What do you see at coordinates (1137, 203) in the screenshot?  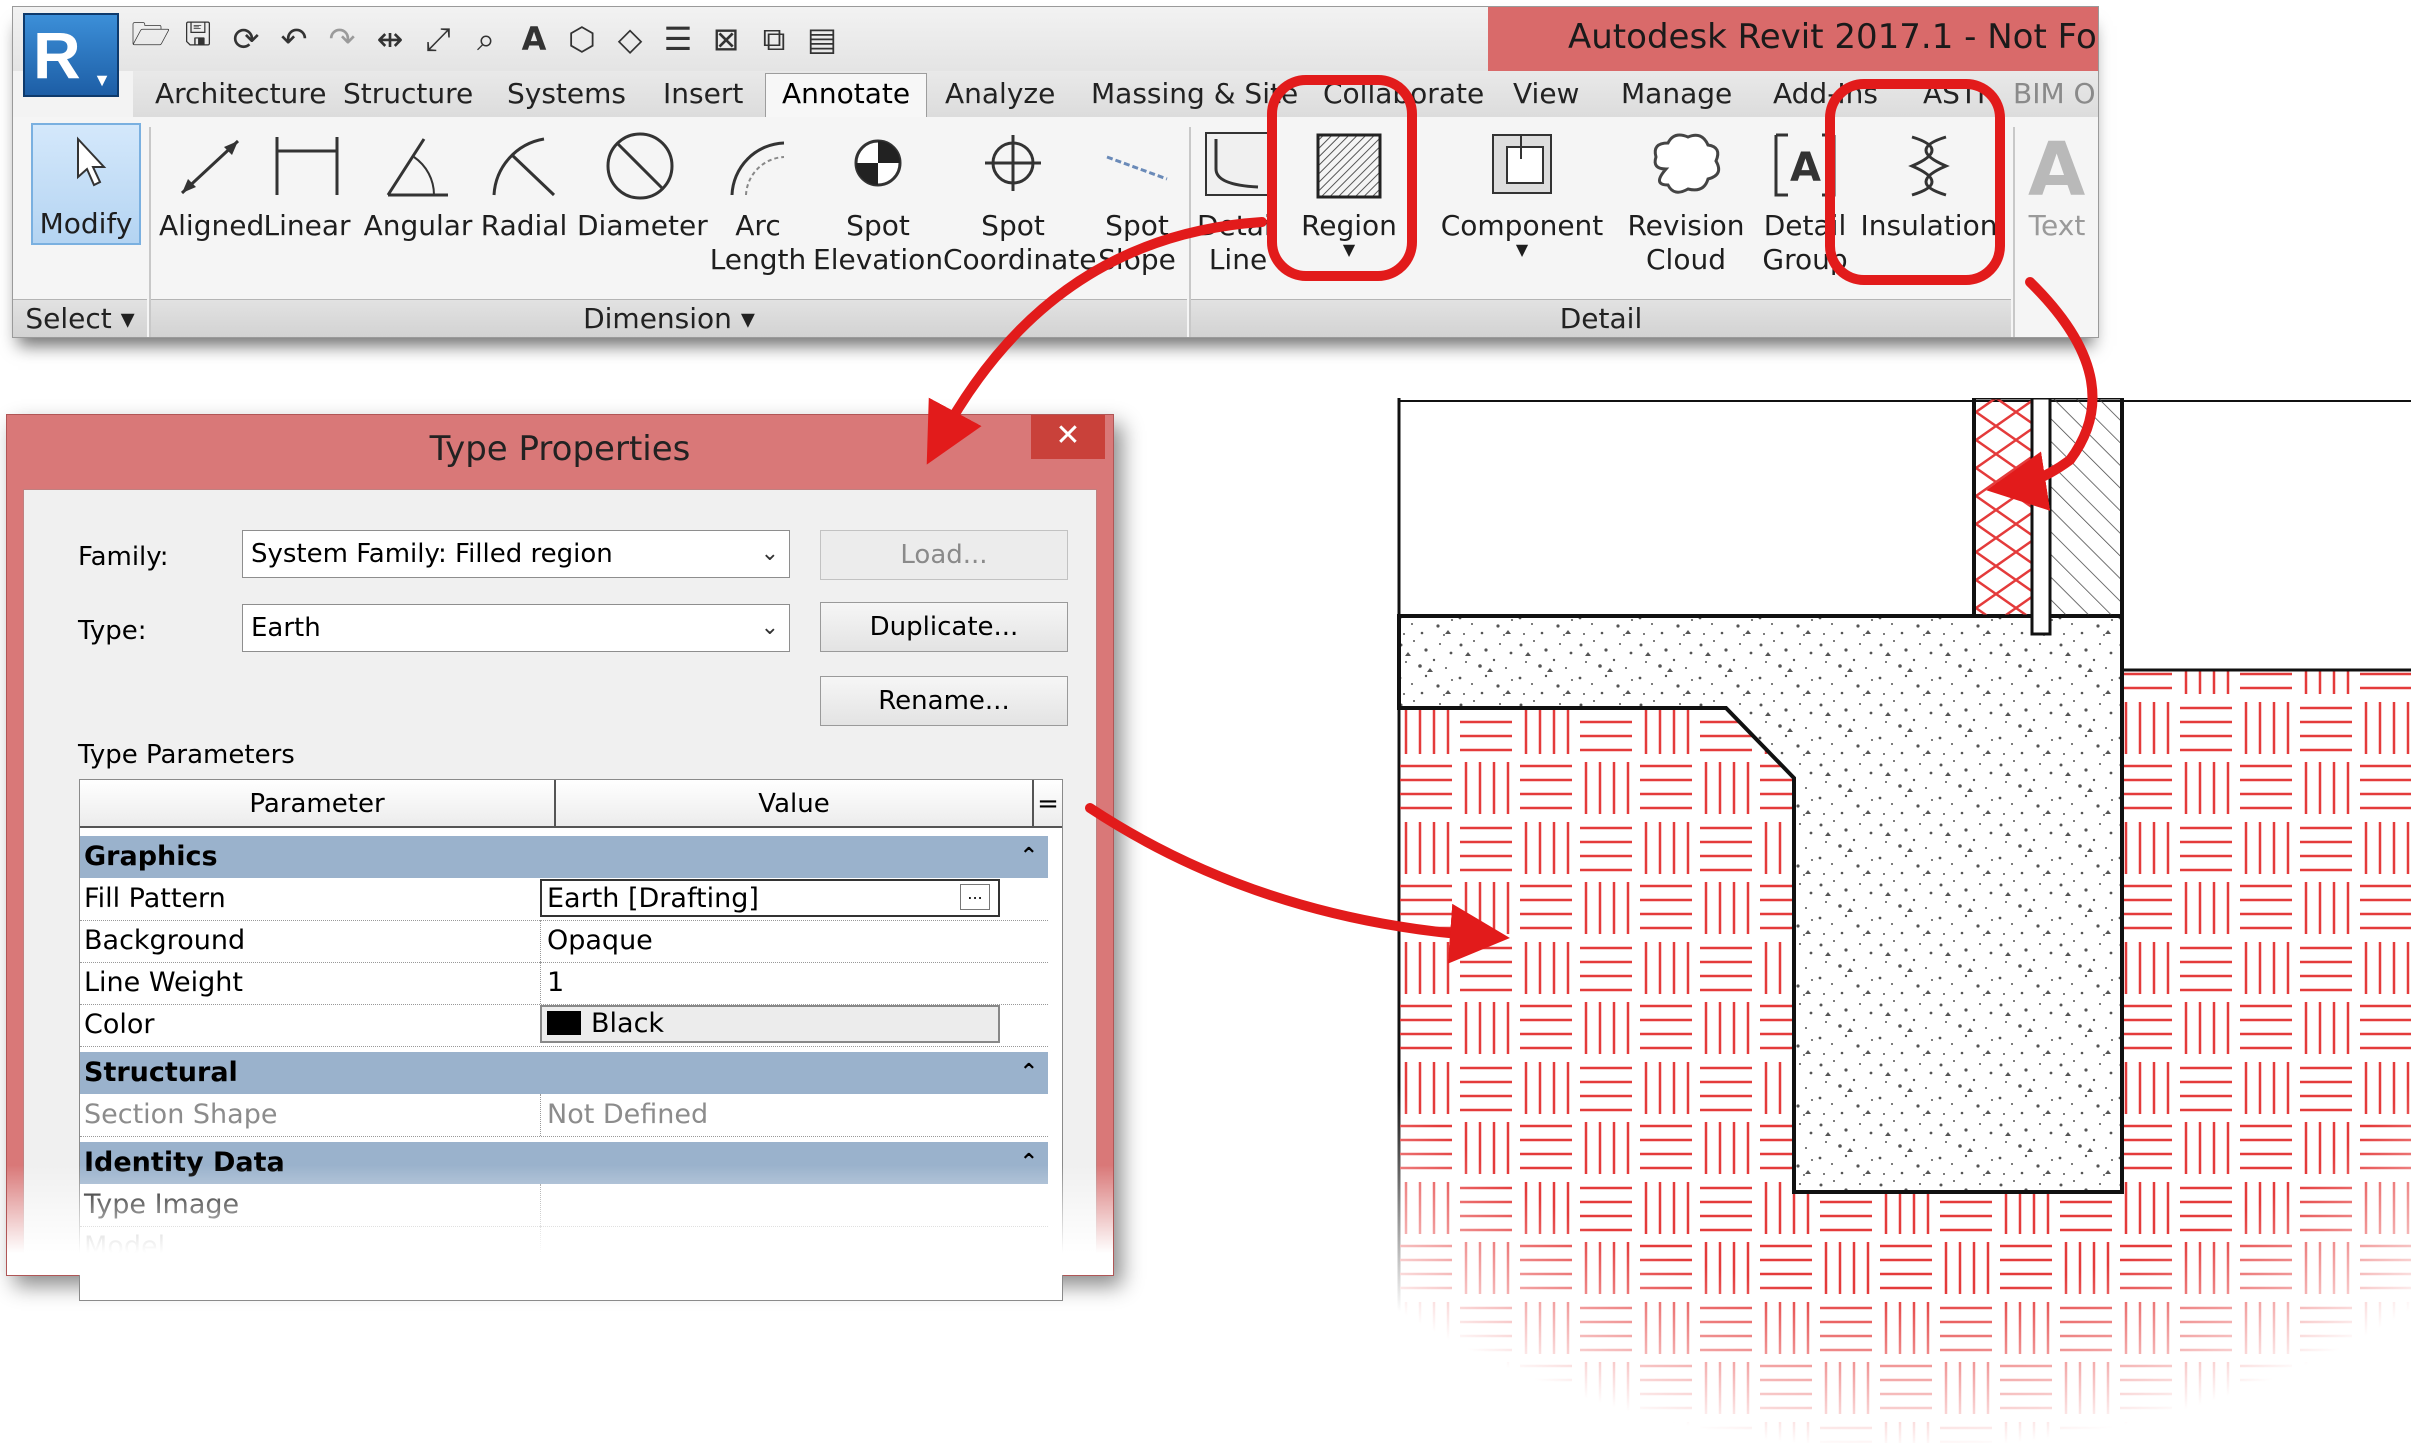 I see `spot-slope-button: Spot Slope` at bounding box center [1137, 203].